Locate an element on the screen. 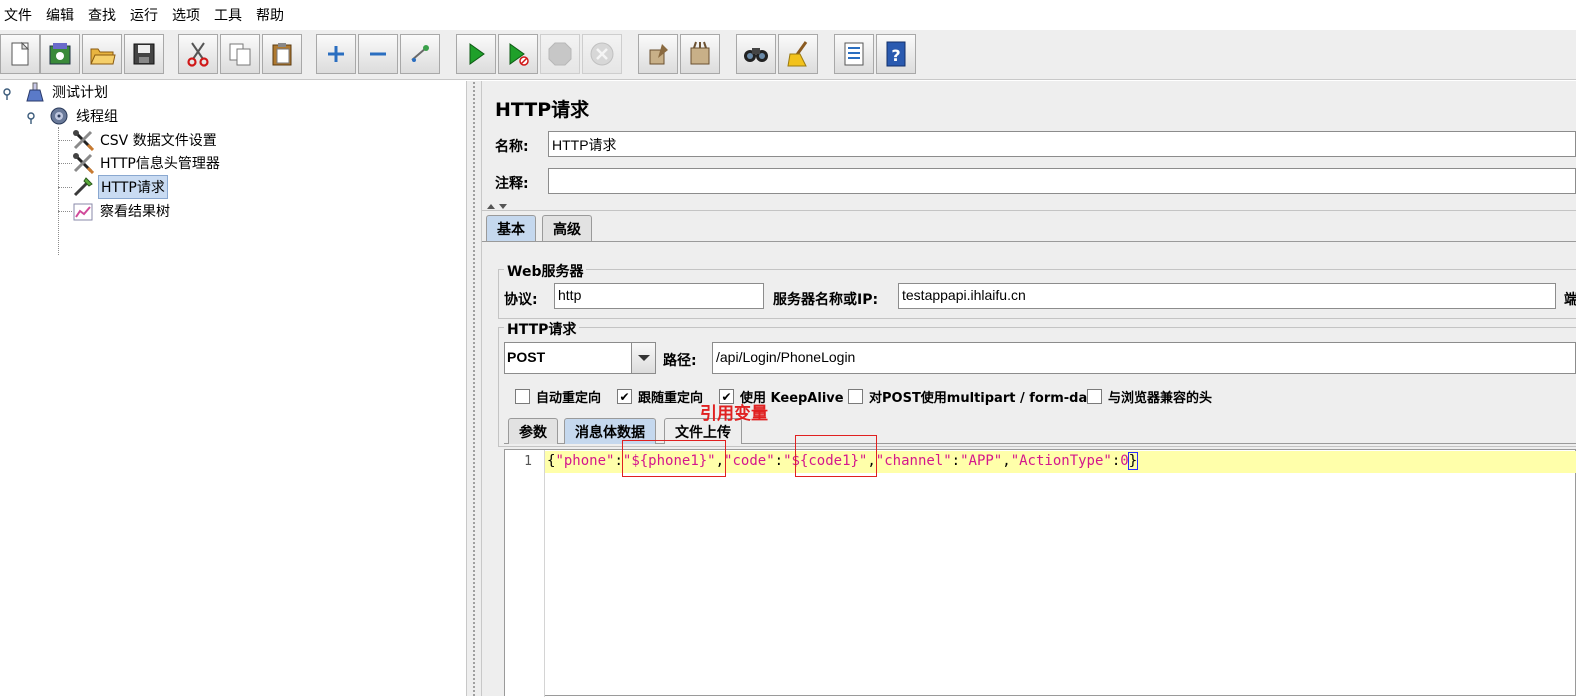  expand-button is located at coordinates (336, 54).